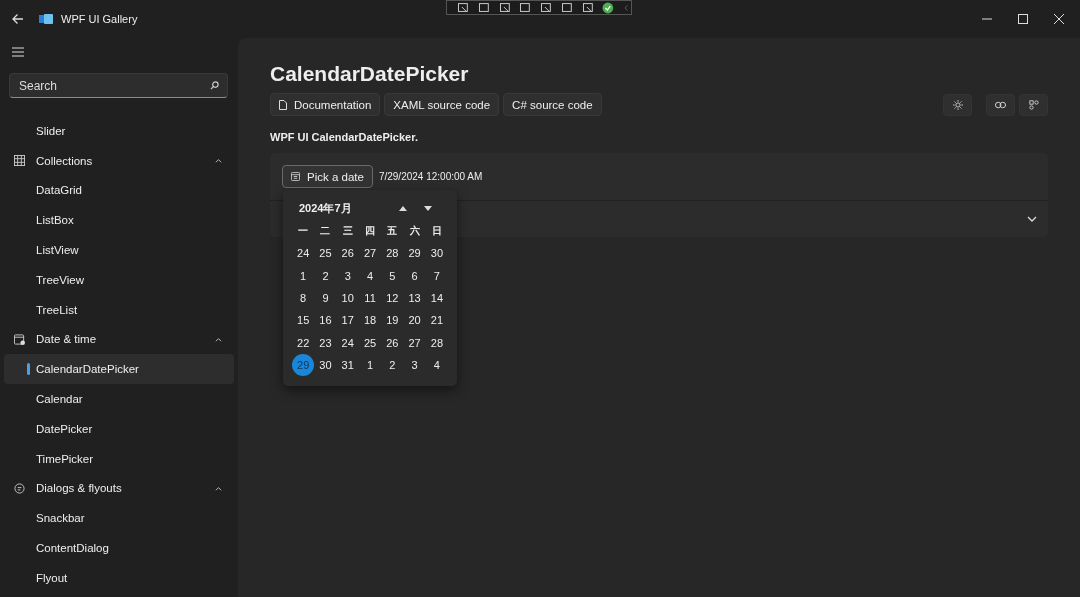 The image size is (1080, 597). What do you see at coordinates (119, 220) in the screenshot?
I see `nav-item: ListBox` at bounding box center [119, 220].